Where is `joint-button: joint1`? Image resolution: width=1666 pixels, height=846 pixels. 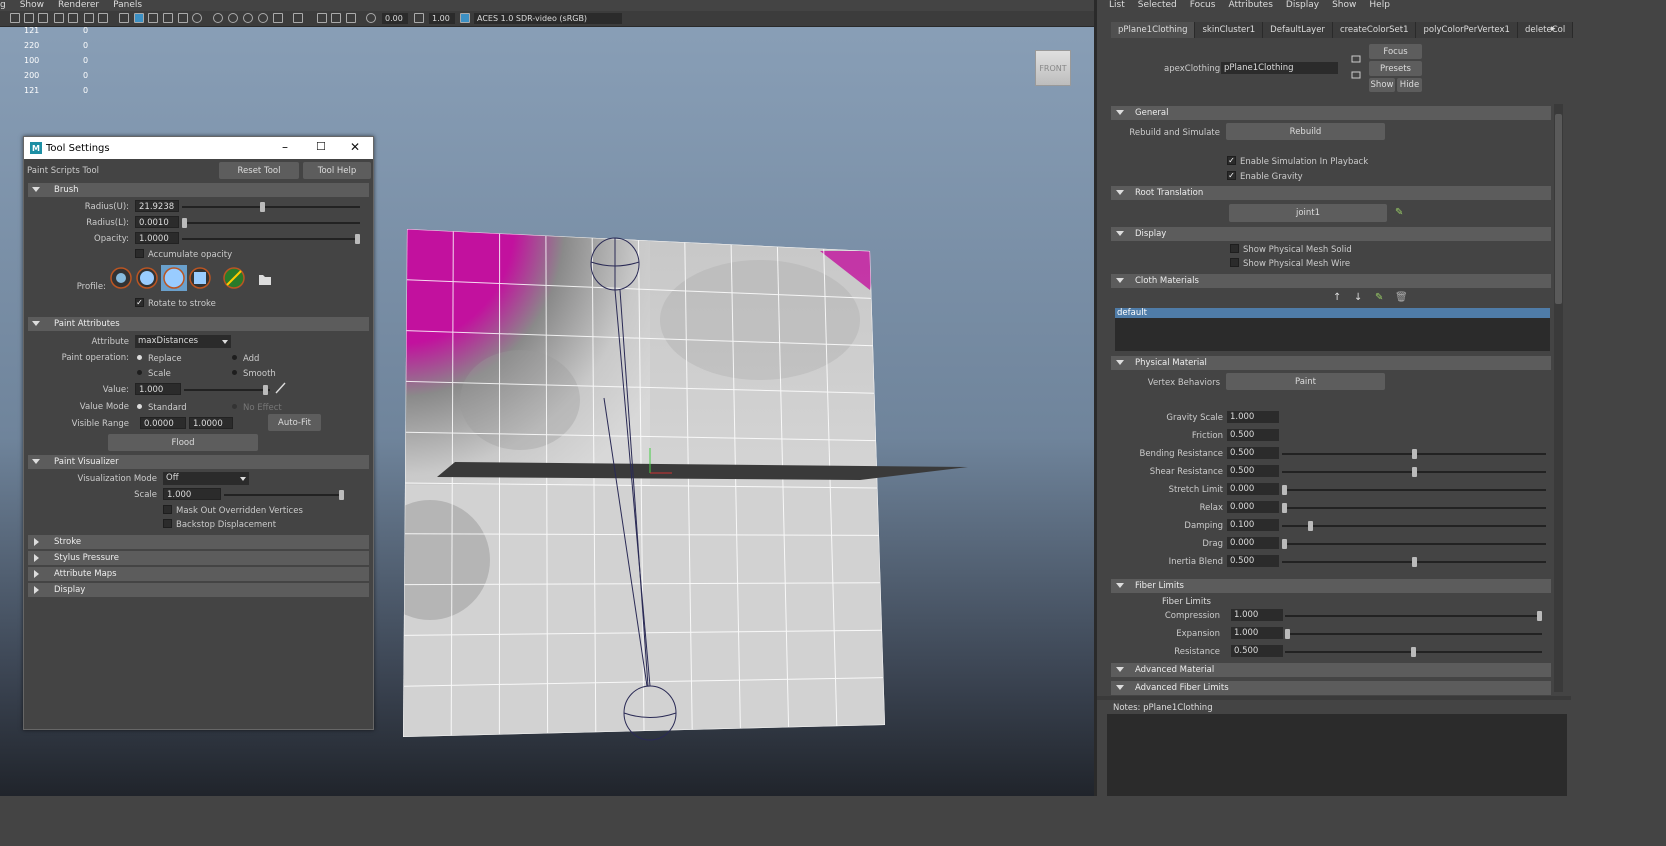 joint-button: joint1 is located at coordinates (1308, 213).